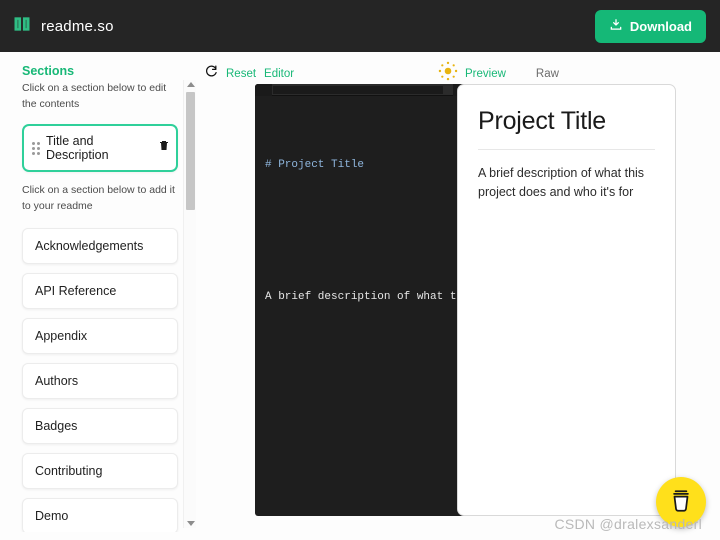 The image size is (720, 540). Describe the element at coordinates (358, 90) in the screenshot. I see `editor-scrollbar-thumb` at that location.